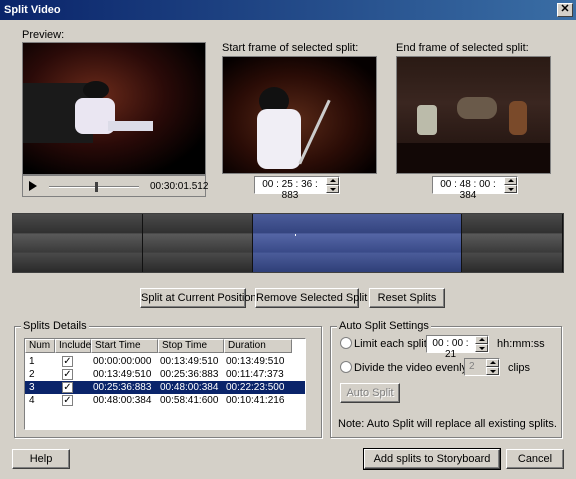  What do you see at coordinates (477, 108) in the screenshot?
I see `end-drums` at bounding box center [477, 108].